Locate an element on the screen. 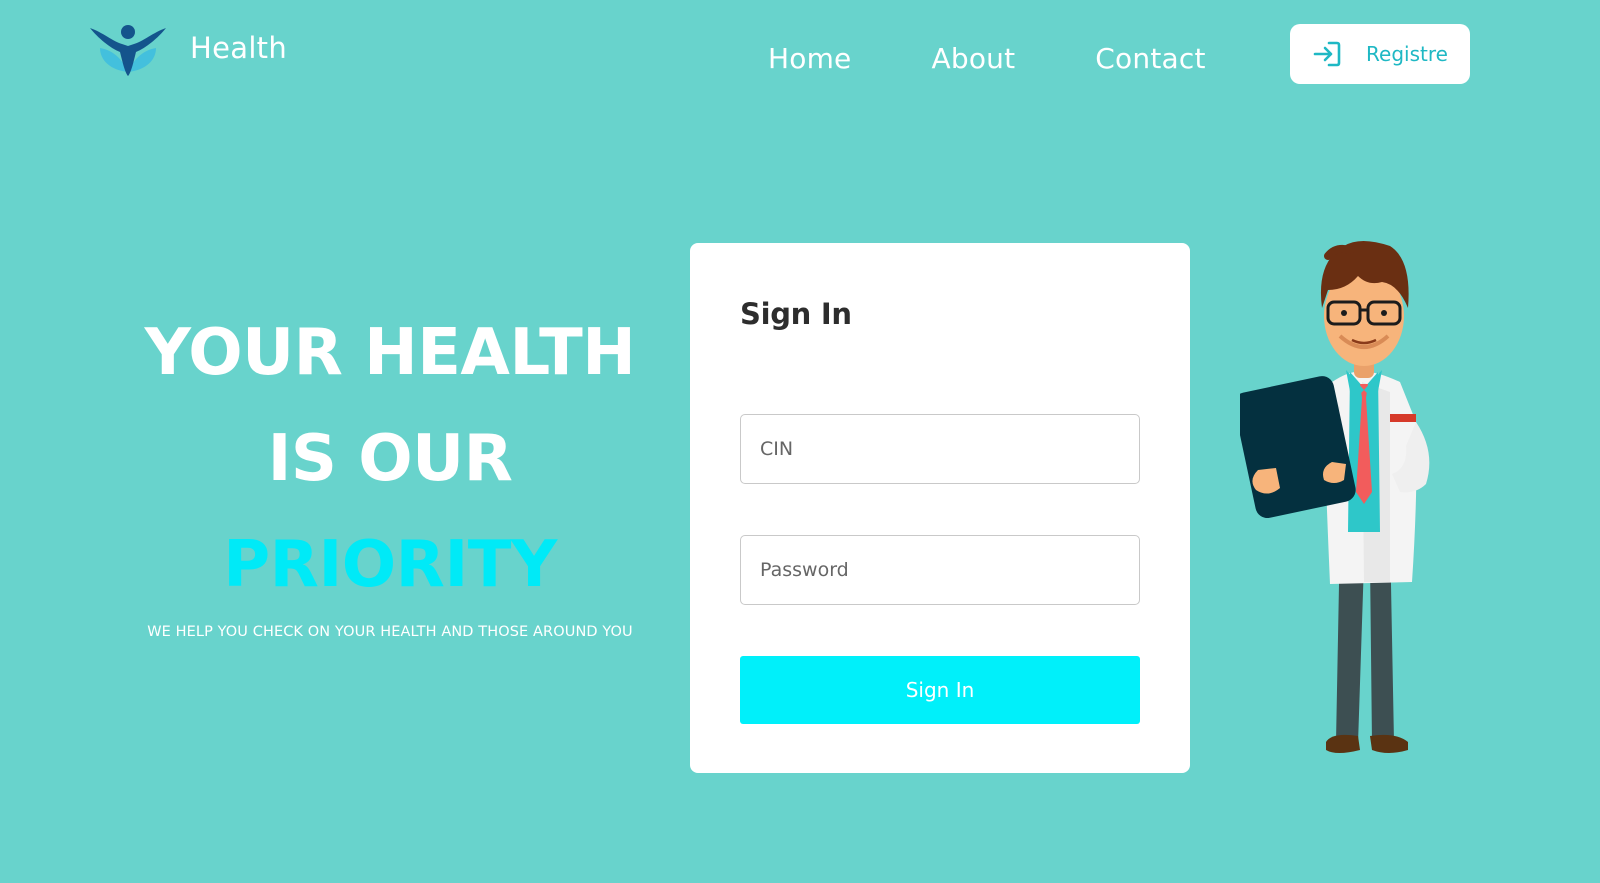 The image size is (1600, 883). nav-home-link: Home is located at coordinates (810, 58).